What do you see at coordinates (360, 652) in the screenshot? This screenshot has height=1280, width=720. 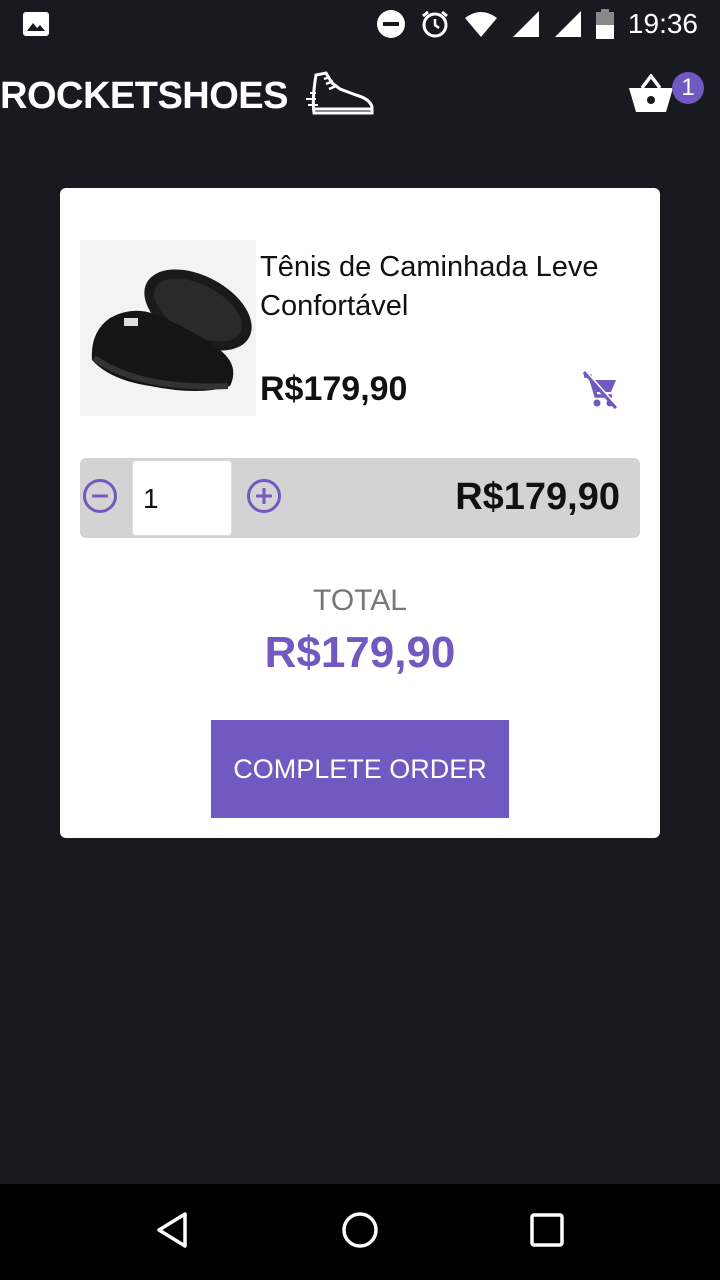 I see `total-value: R$179,90` at bounding box center [360, 652].